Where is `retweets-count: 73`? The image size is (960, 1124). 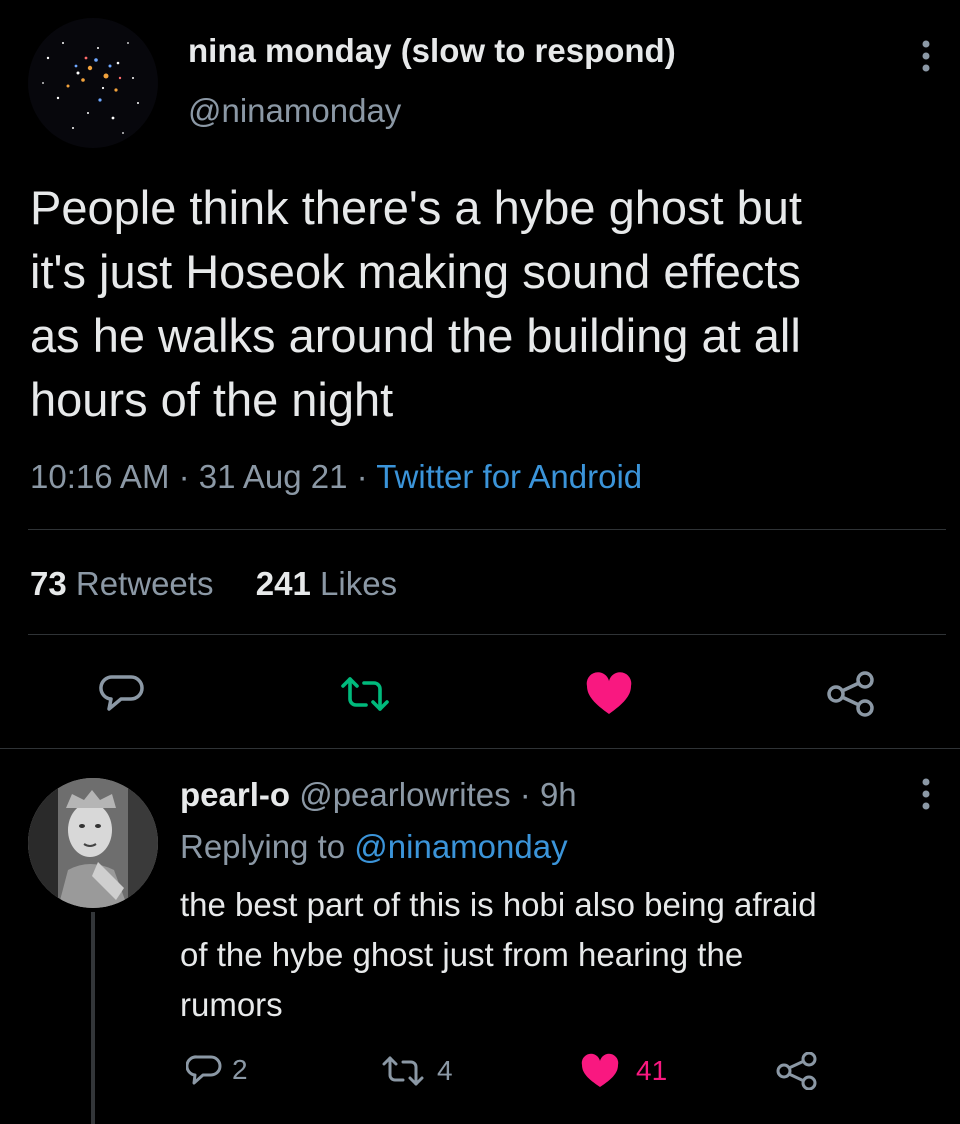 retweets-count: 73 is located at coordinates (48, 583).